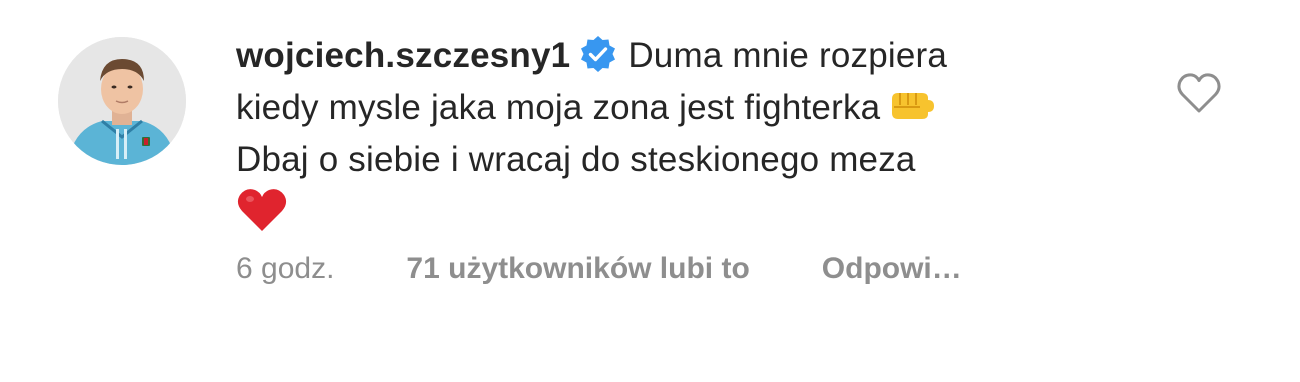 The height and width of the screenshot is (382, 1300). I want to click on avatar, so click(122, 101).